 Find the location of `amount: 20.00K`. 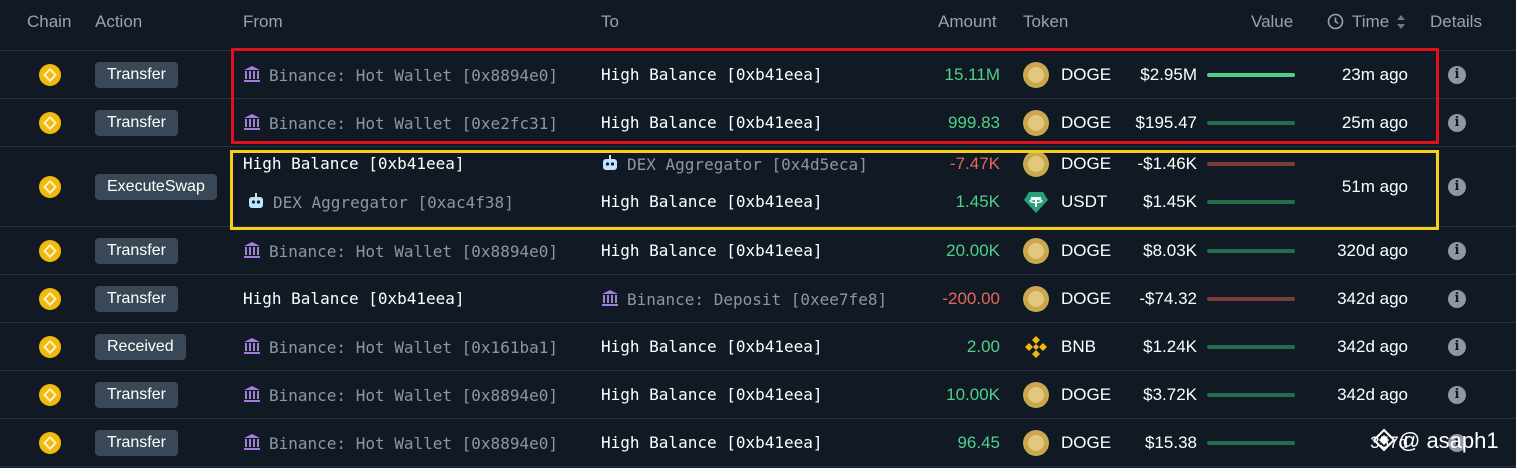

amount: 20.00K is located at coordinates (973, 250).